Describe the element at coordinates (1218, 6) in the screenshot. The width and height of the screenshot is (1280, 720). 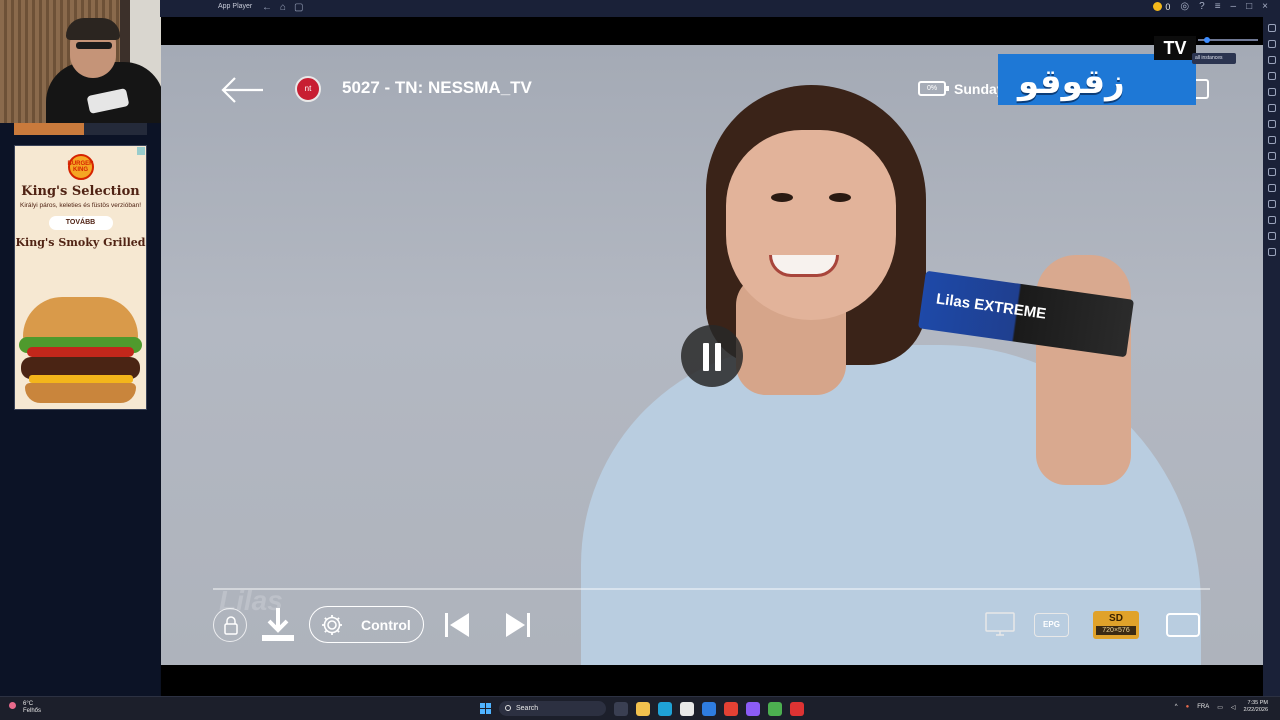
I see `menu-icon: ≡` at that location.